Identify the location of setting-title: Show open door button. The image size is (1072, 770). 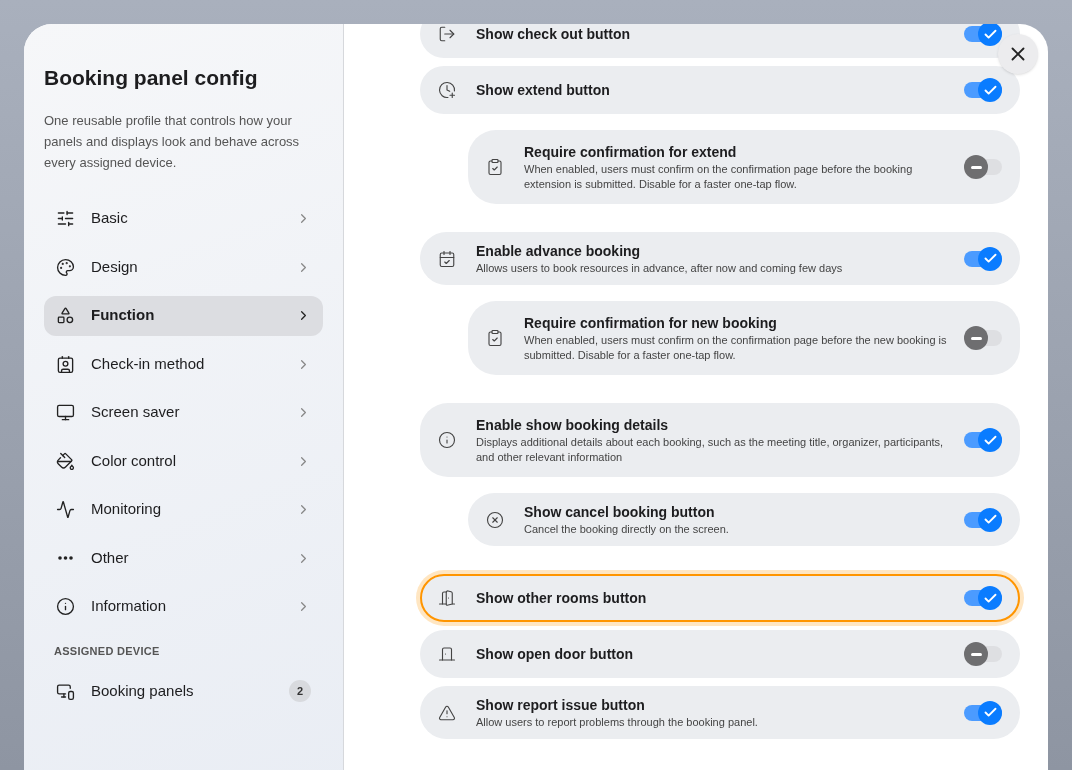
(555, 654).